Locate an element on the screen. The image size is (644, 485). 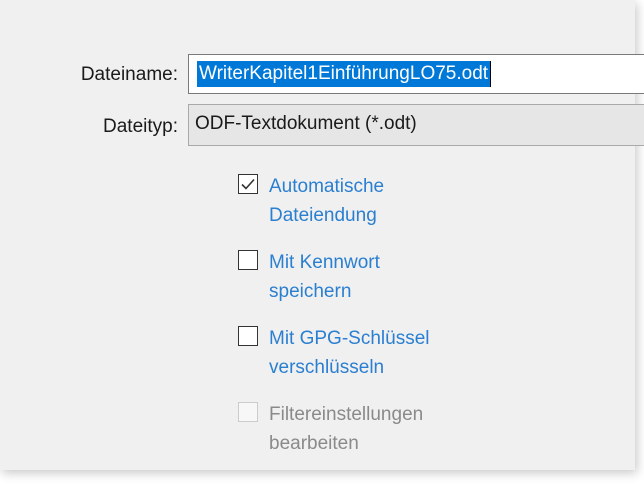
save-with-password-label-line2: speichern is located at coordinates (310, 291).